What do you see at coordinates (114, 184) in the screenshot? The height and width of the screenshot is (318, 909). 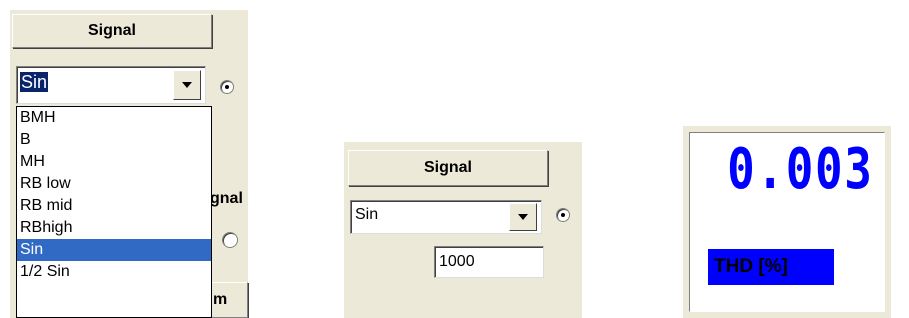 I see `list-item: RB low` at bounding box center [114, 184].